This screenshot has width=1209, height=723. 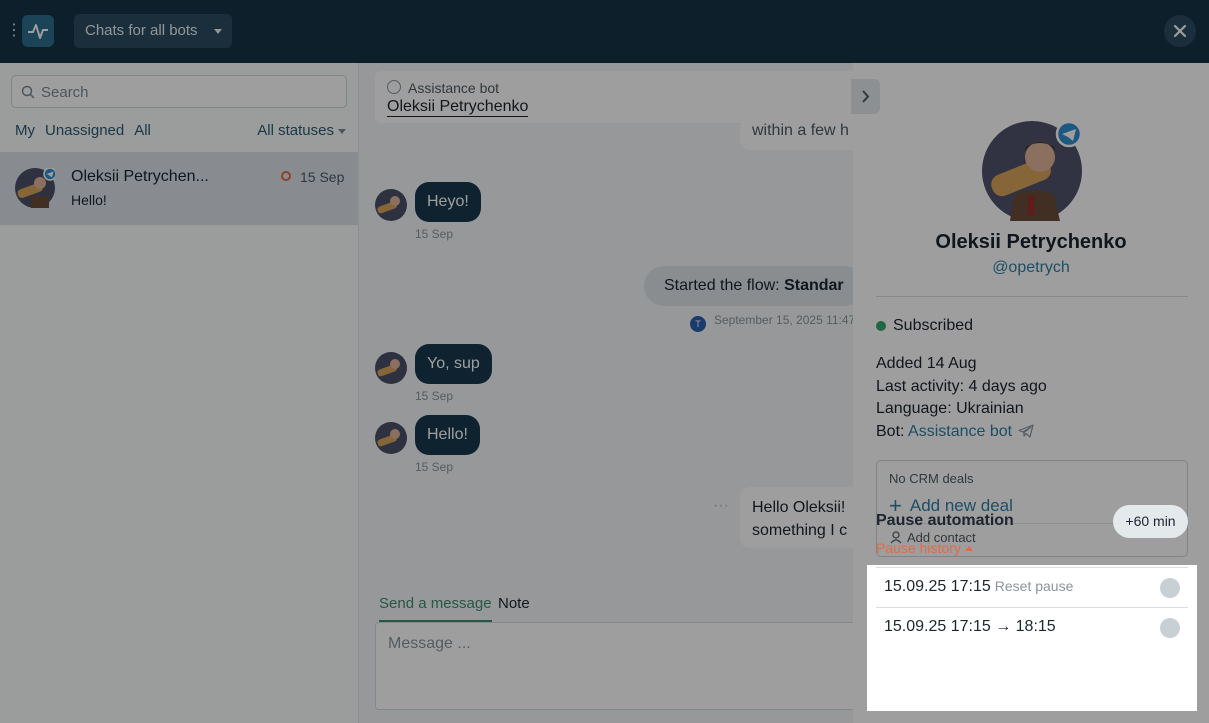 What do you see at coordinates (295, 130) in the screenshot?
I see `status-filter-label: All statuses` at bounding box center [295, 130].